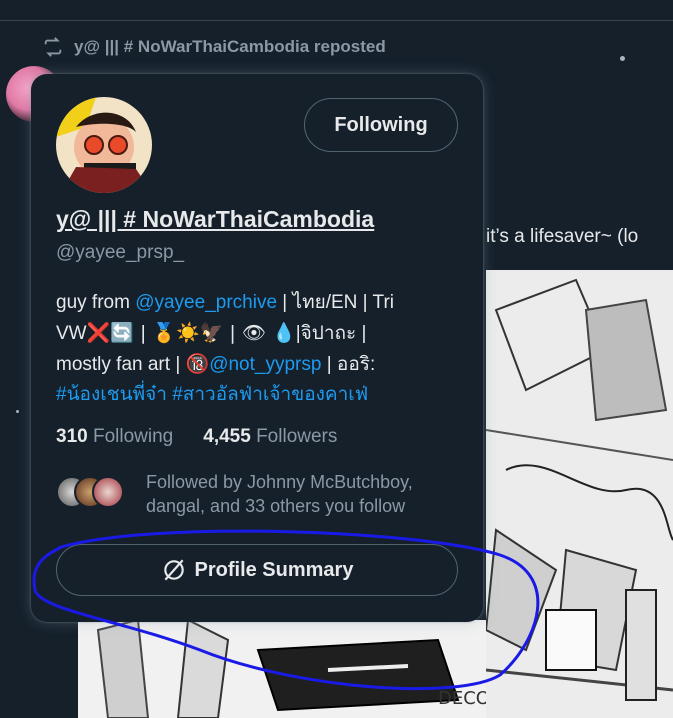 This screenshot has width=673, height=718. What do you see at coordinates (230, 46) in the screenshot?
I see `repost-text: y@ ||| # NoWarThaiCambodia reposted` at bounding box center [230, 46].